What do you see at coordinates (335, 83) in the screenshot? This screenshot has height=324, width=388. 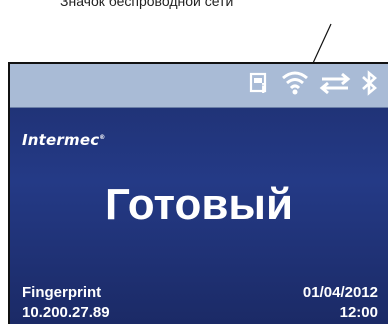 I see `transfer-arrows-icon` at bounding box center [335, 83].